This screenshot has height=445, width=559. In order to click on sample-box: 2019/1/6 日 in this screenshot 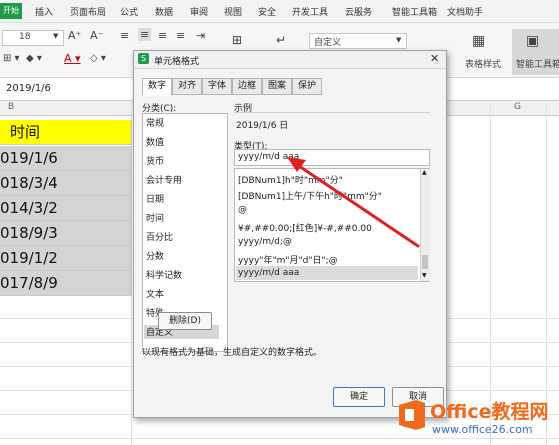, I will do `click(332, 122)`.